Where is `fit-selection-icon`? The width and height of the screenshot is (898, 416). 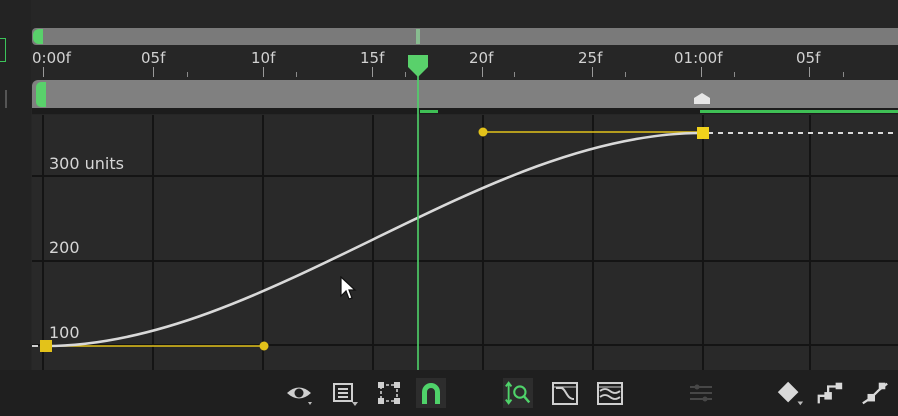
fit-selection-icon is located at coordinates (518, 393).